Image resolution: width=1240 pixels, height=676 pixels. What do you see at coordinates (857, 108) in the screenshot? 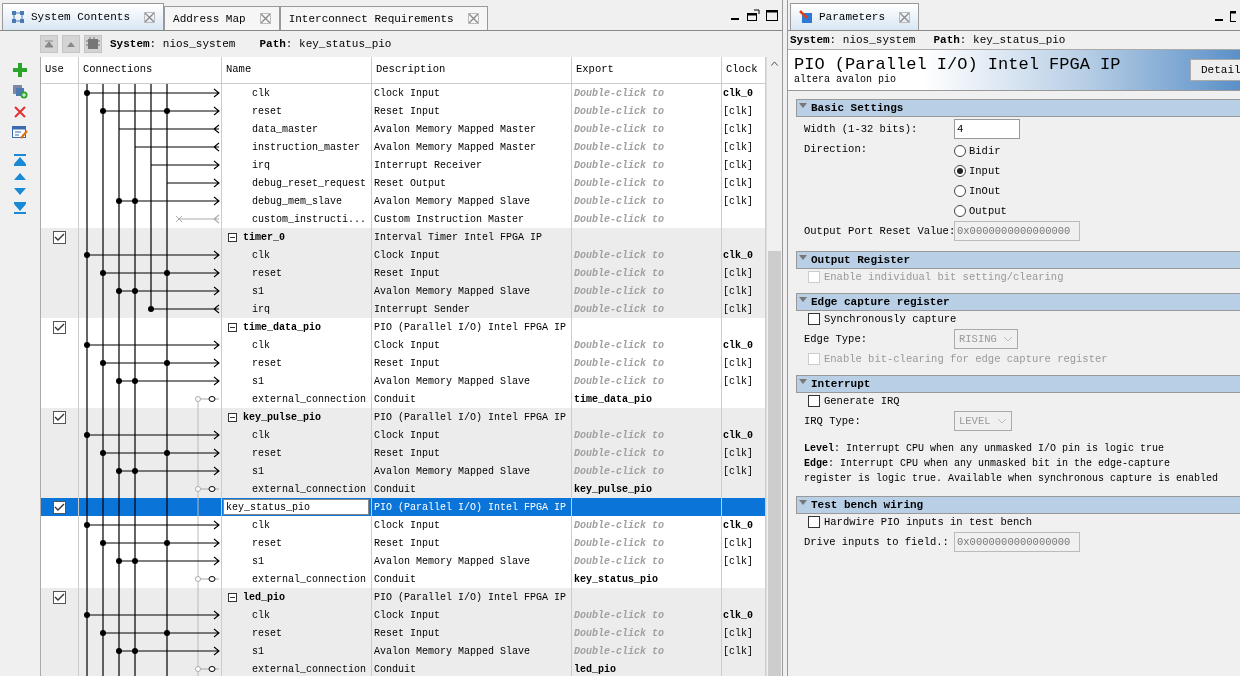
I see `section-title: Basic Settings` at bounding box center [857, 108].